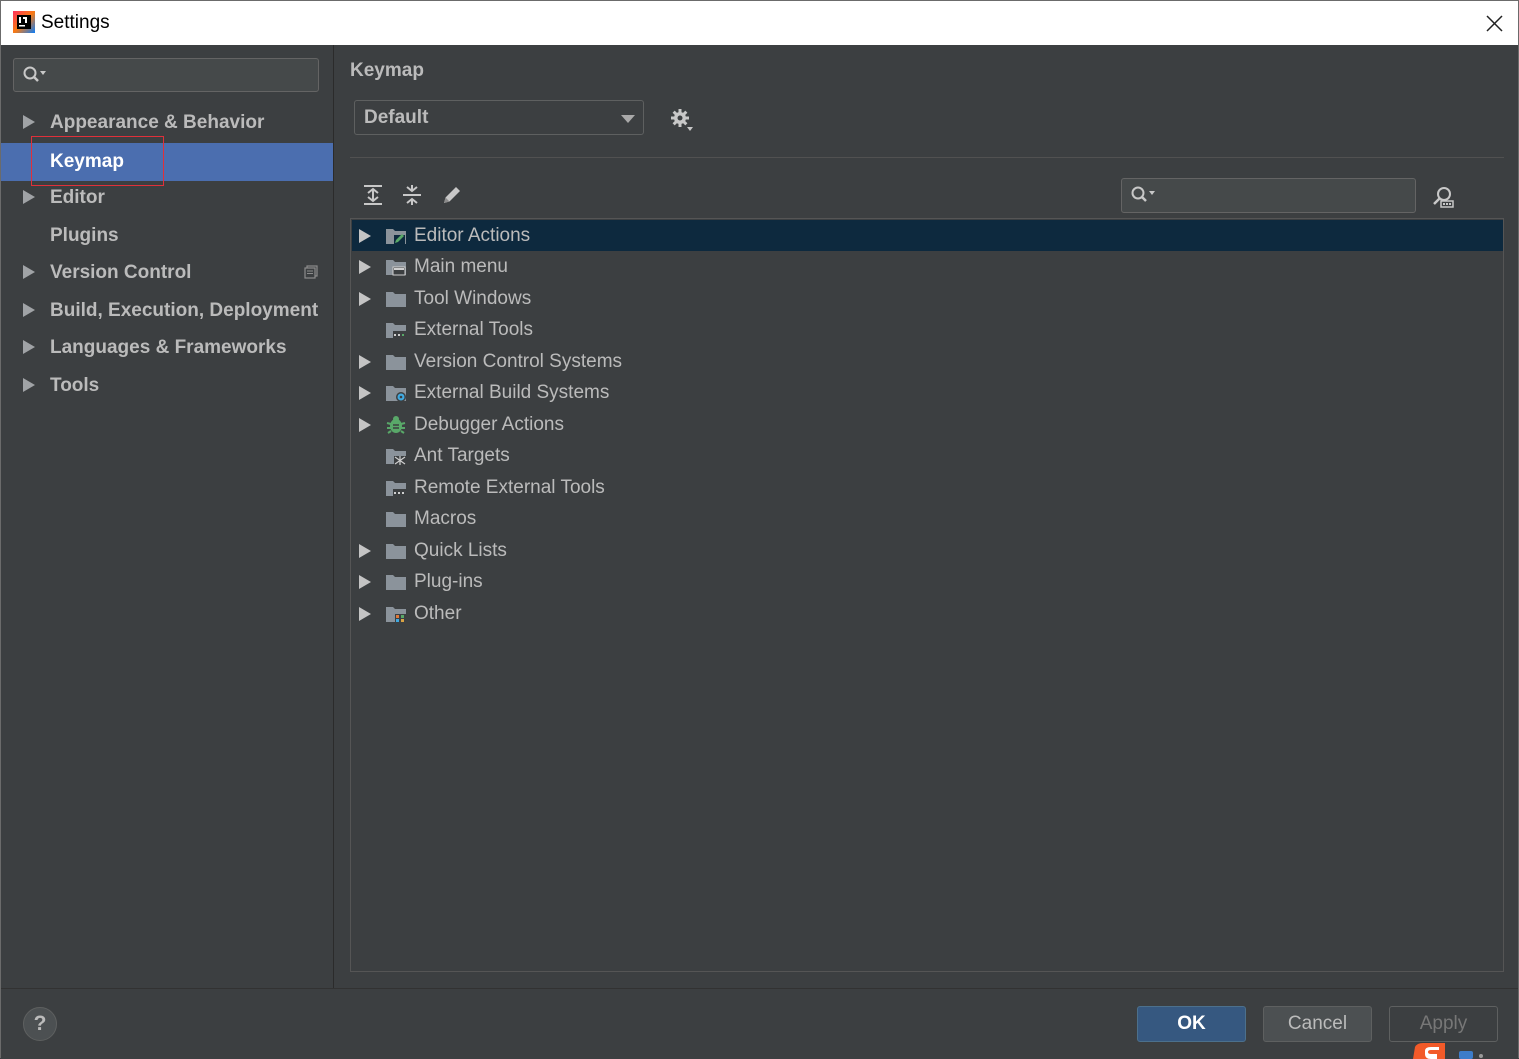  What do you see at coordinates (628, 119) in the screenshot?
I see `chevron-down-icon` at bounding box center [628, 119].